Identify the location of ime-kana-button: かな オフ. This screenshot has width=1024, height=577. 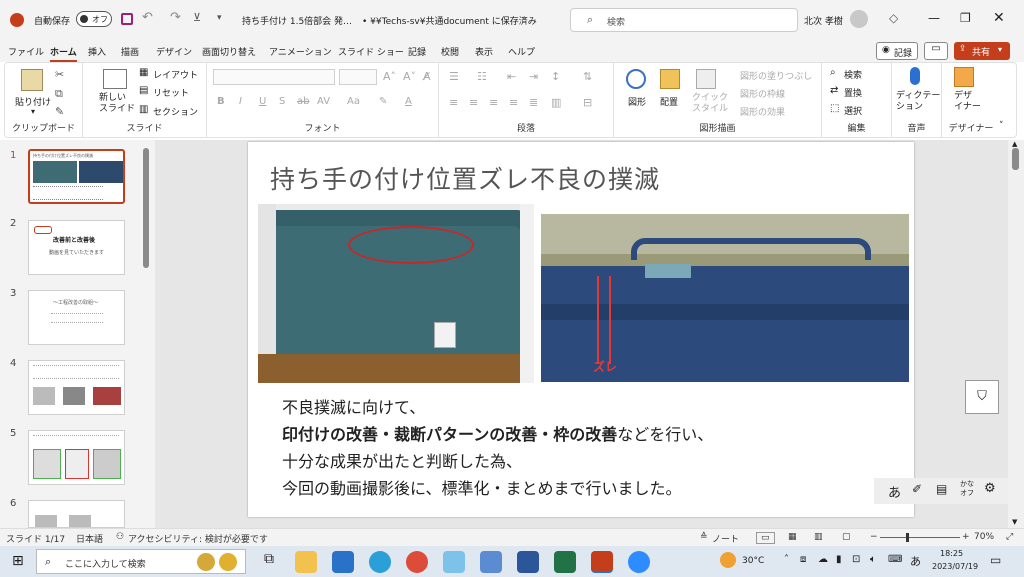
(967, 489).